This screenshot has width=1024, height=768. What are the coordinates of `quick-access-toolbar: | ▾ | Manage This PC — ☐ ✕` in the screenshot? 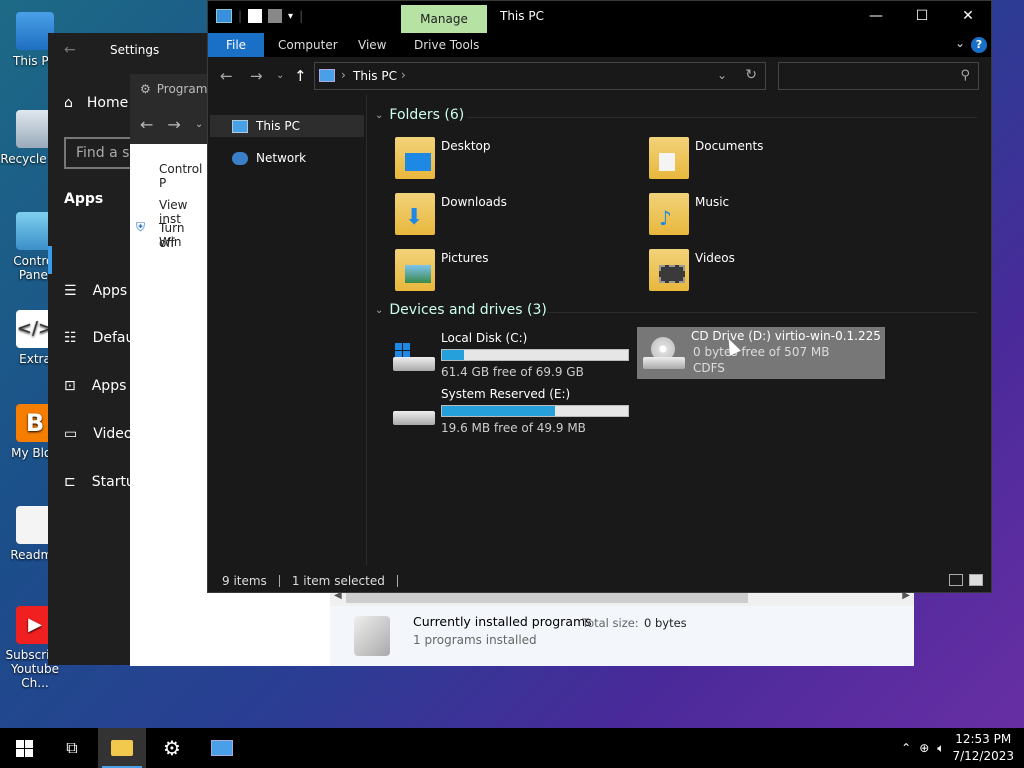 It's located at (599, 17).